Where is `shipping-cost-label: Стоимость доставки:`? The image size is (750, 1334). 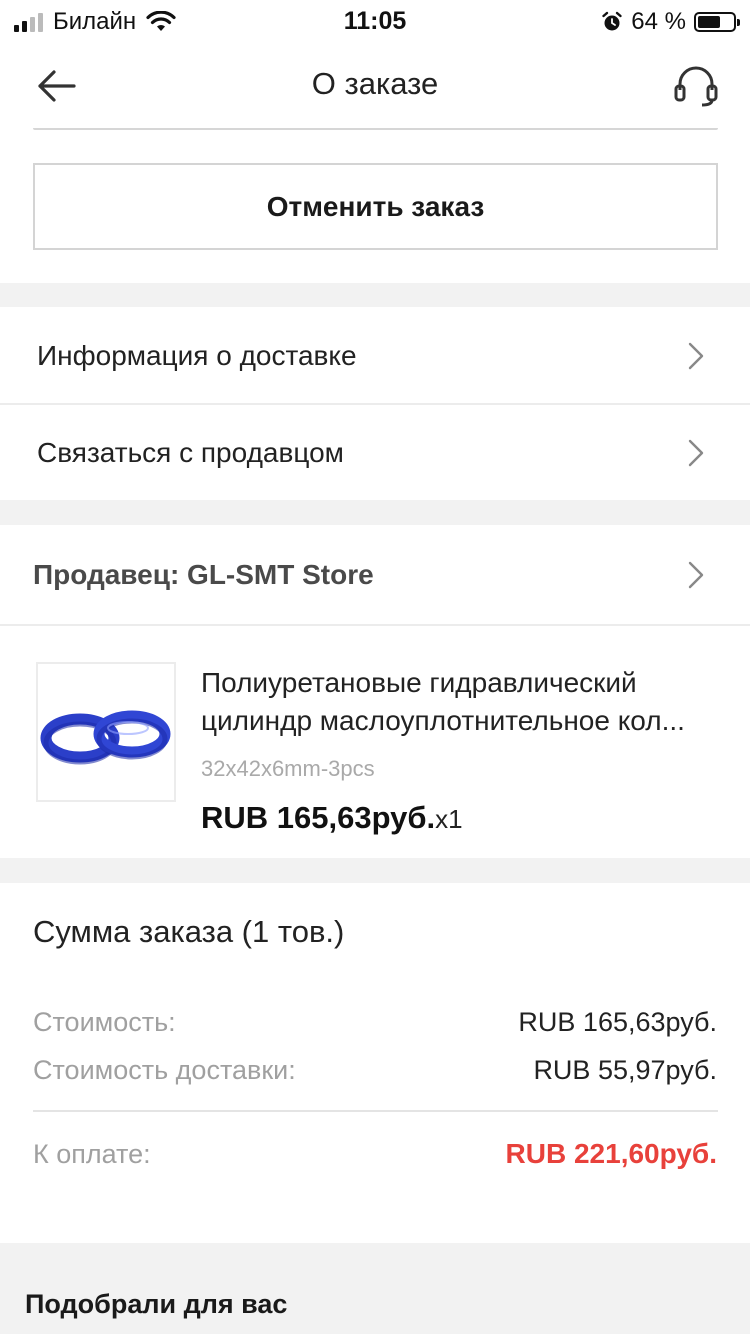 shipping-cost-label: Стоимость доставки: is located at coordinates (164, 1070).